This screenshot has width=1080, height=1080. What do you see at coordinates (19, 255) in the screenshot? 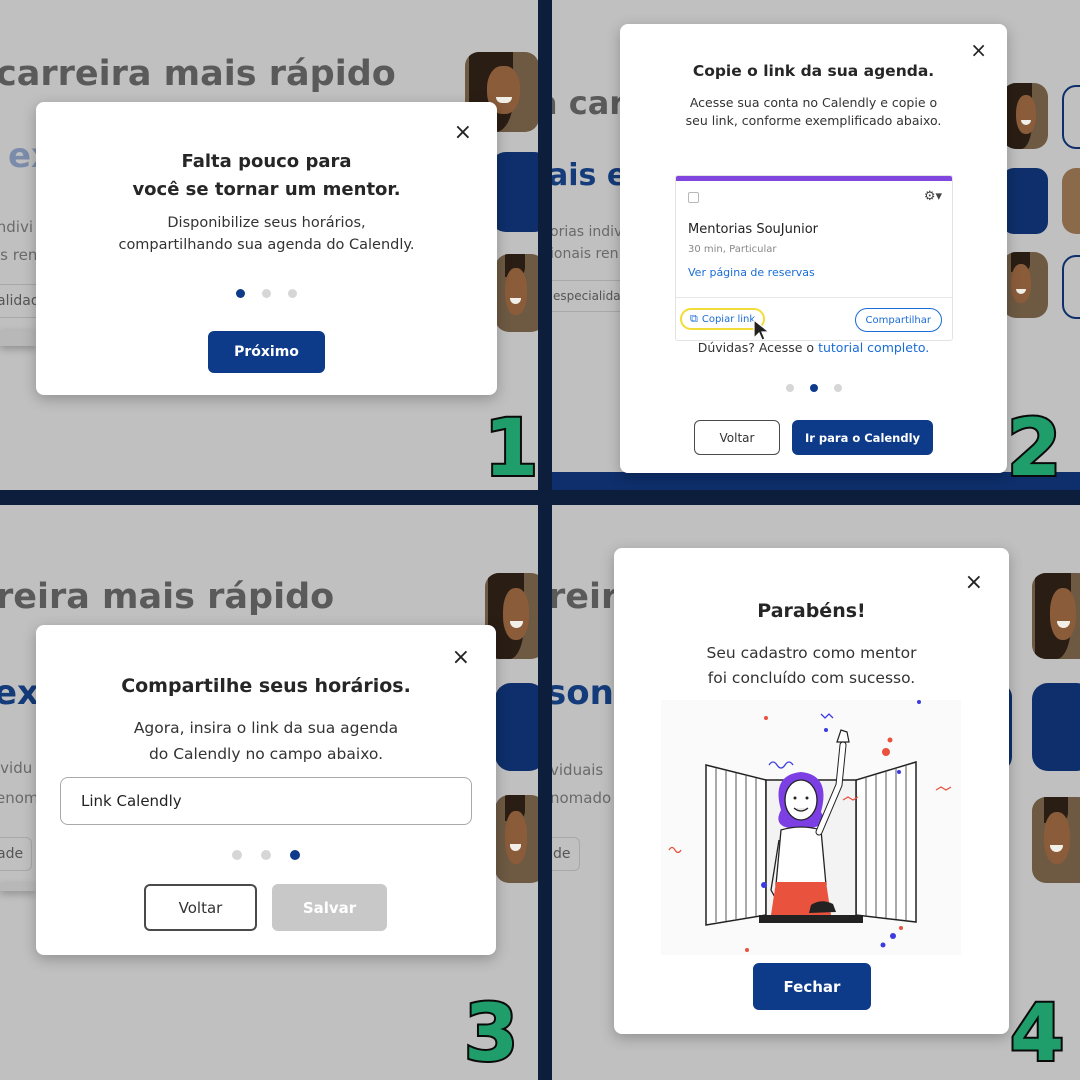
I see `bg-text: is ren` at bounding box center [19, 255].